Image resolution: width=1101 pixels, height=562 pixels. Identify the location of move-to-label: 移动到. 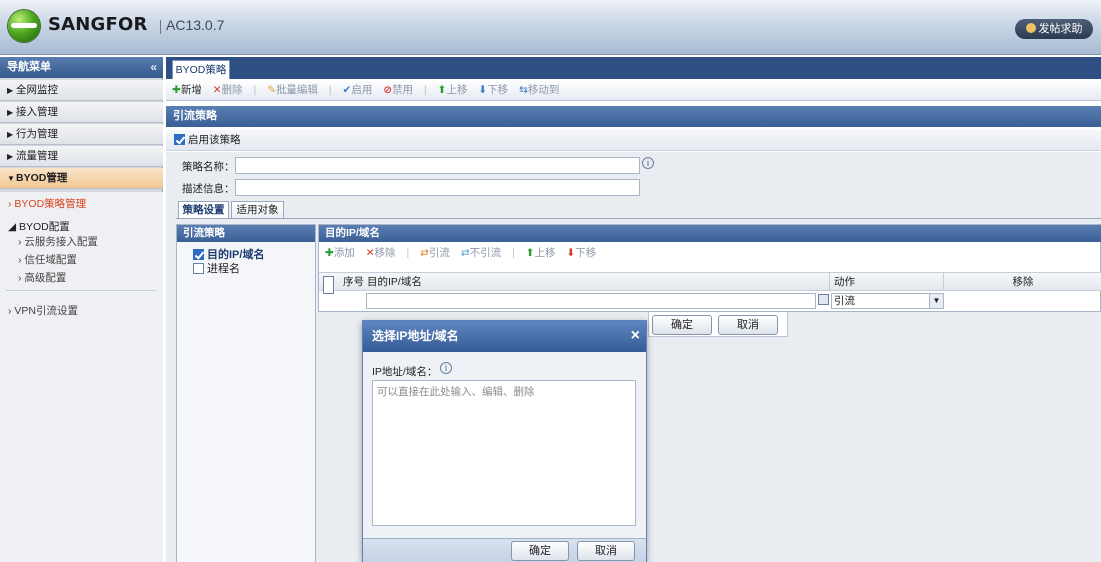
(543, 90).